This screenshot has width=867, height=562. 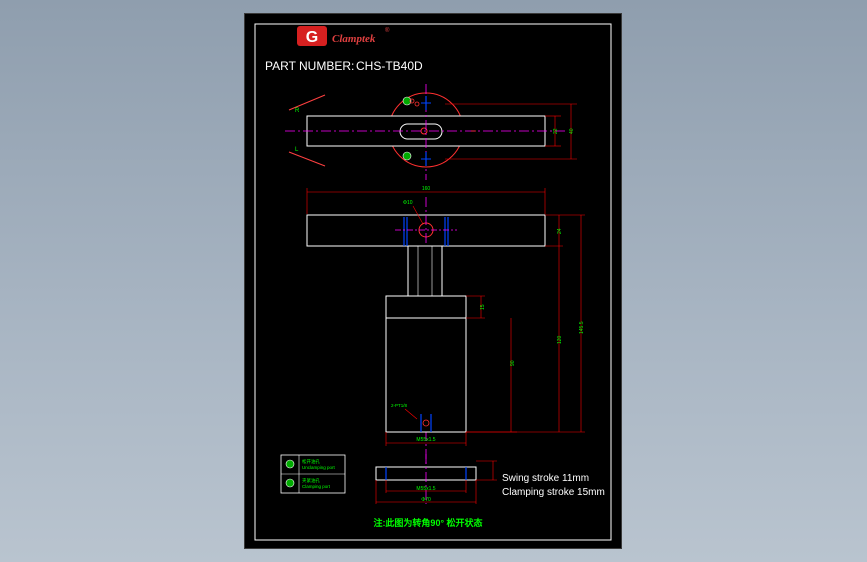 What do you see at coordinates (556, 131) in the screenshot?
I see `dim-22: 22` at bounding box center [556, 131].